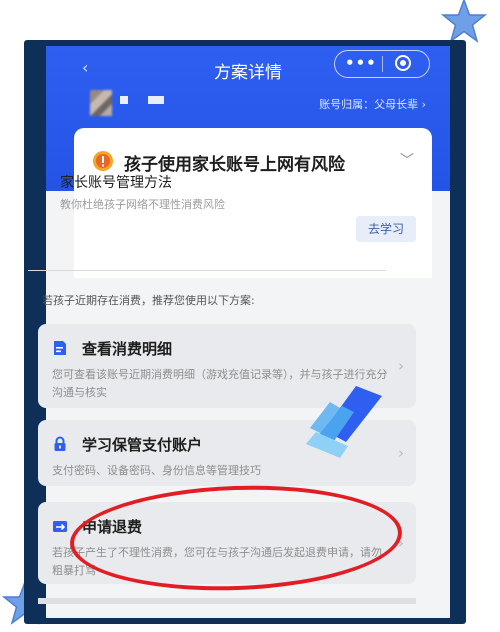  I want to click on bottom-band, so click(227, 601).